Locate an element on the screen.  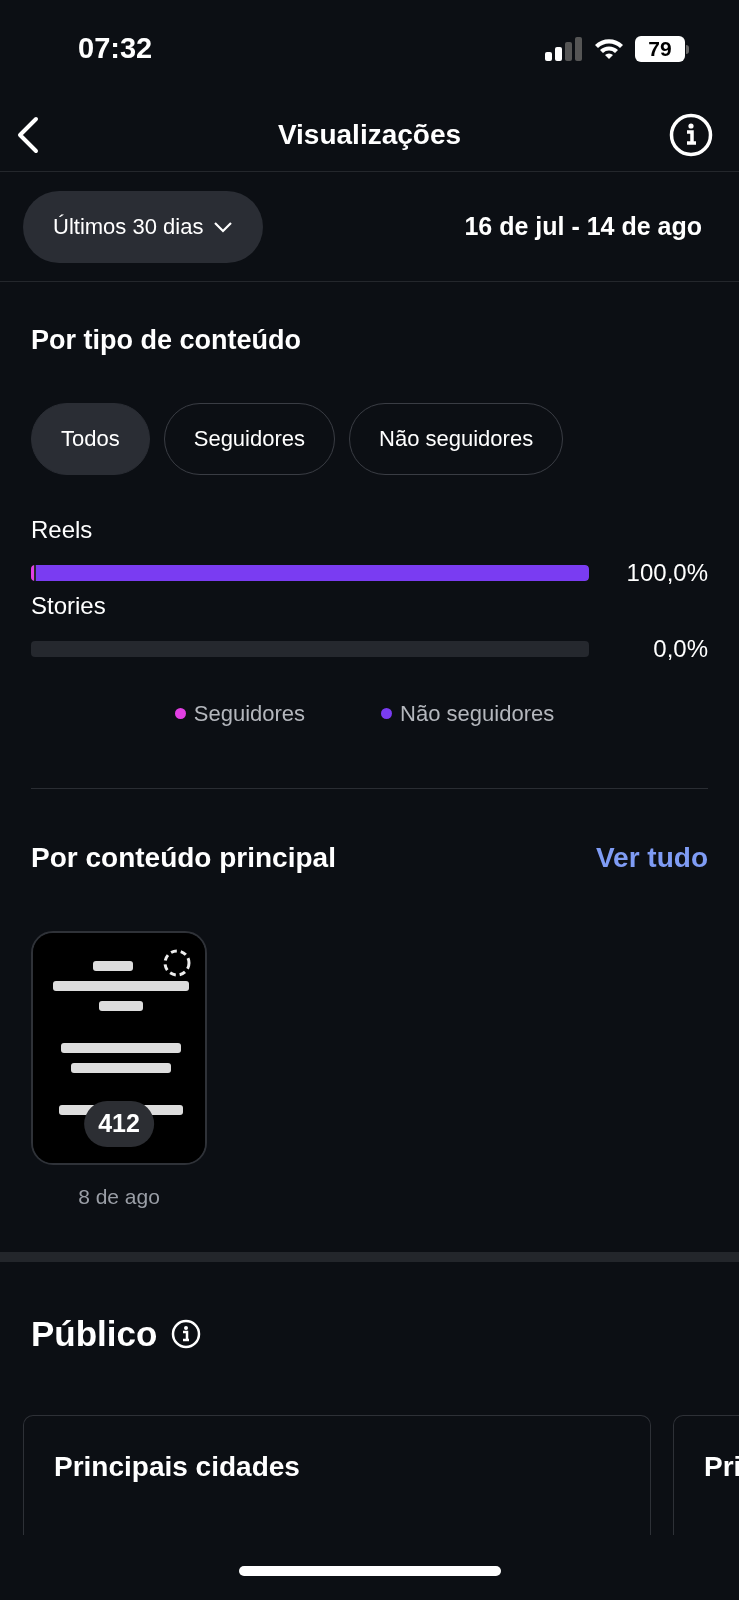
row-label: Stories is located at coordinates (69, 605).